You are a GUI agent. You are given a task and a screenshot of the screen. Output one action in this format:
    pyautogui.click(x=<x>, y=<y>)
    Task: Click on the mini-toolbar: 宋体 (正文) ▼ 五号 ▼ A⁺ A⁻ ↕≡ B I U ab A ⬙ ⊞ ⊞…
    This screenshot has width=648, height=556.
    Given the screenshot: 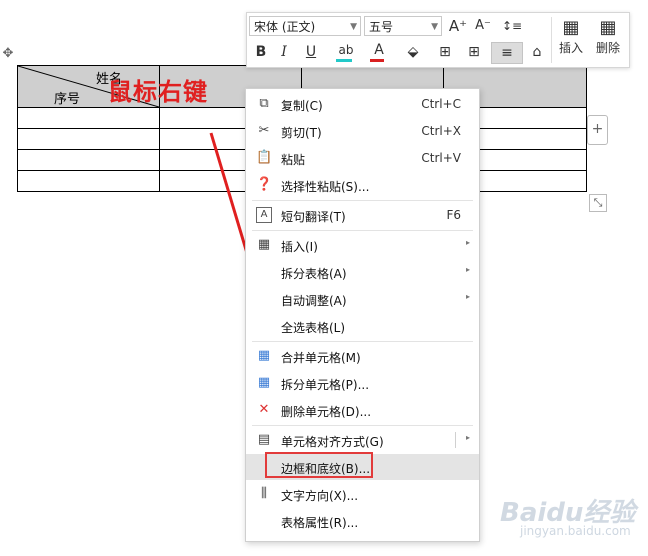 What is the action you would take?
    pyautogui.click(x=438, y=40)
    